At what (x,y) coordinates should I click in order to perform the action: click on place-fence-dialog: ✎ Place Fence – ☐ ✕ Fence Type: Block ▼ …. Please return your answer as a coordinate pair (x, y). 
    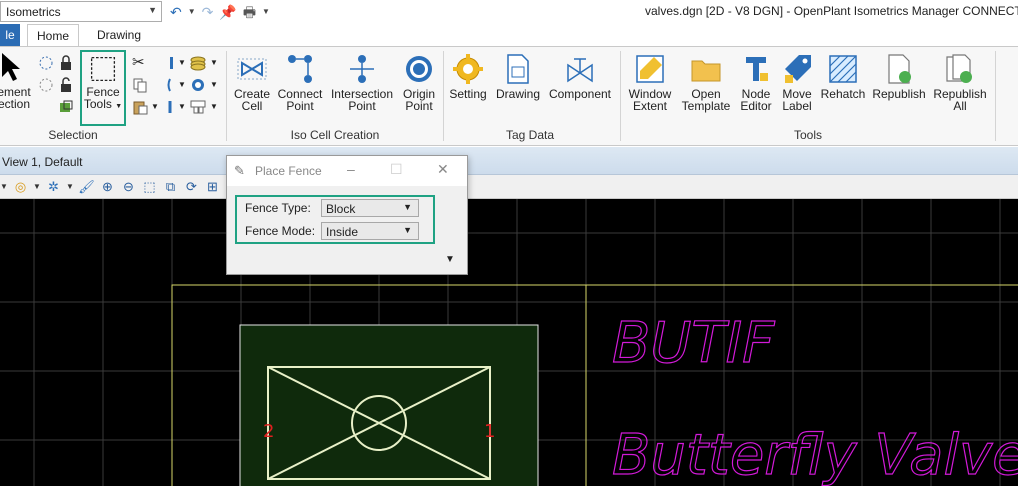
    Looking at the image, I should click on (347, 215).